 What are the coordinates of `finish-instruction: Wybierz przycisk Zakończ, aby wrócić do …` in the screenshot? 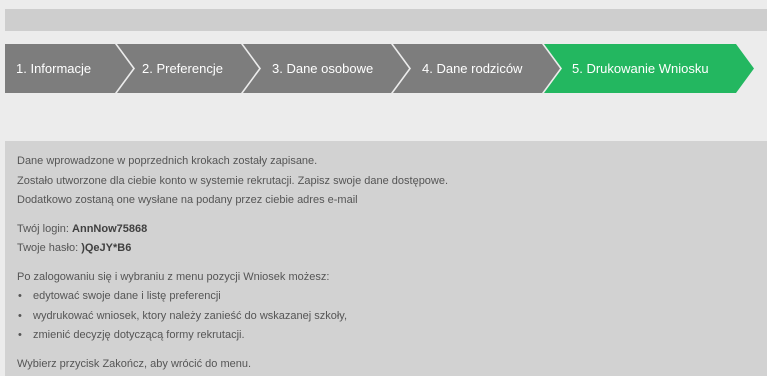 It's located at (134, 363).